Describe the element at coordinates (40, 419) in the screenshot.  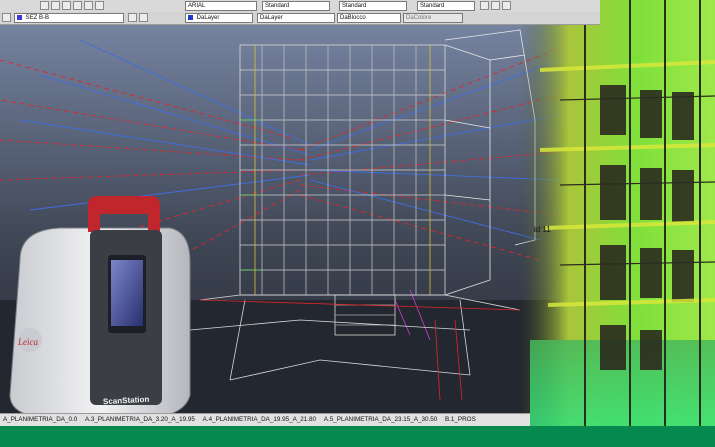
I see `layout-tab: A_PLANIMETRIA_DA_0.0` at that location.